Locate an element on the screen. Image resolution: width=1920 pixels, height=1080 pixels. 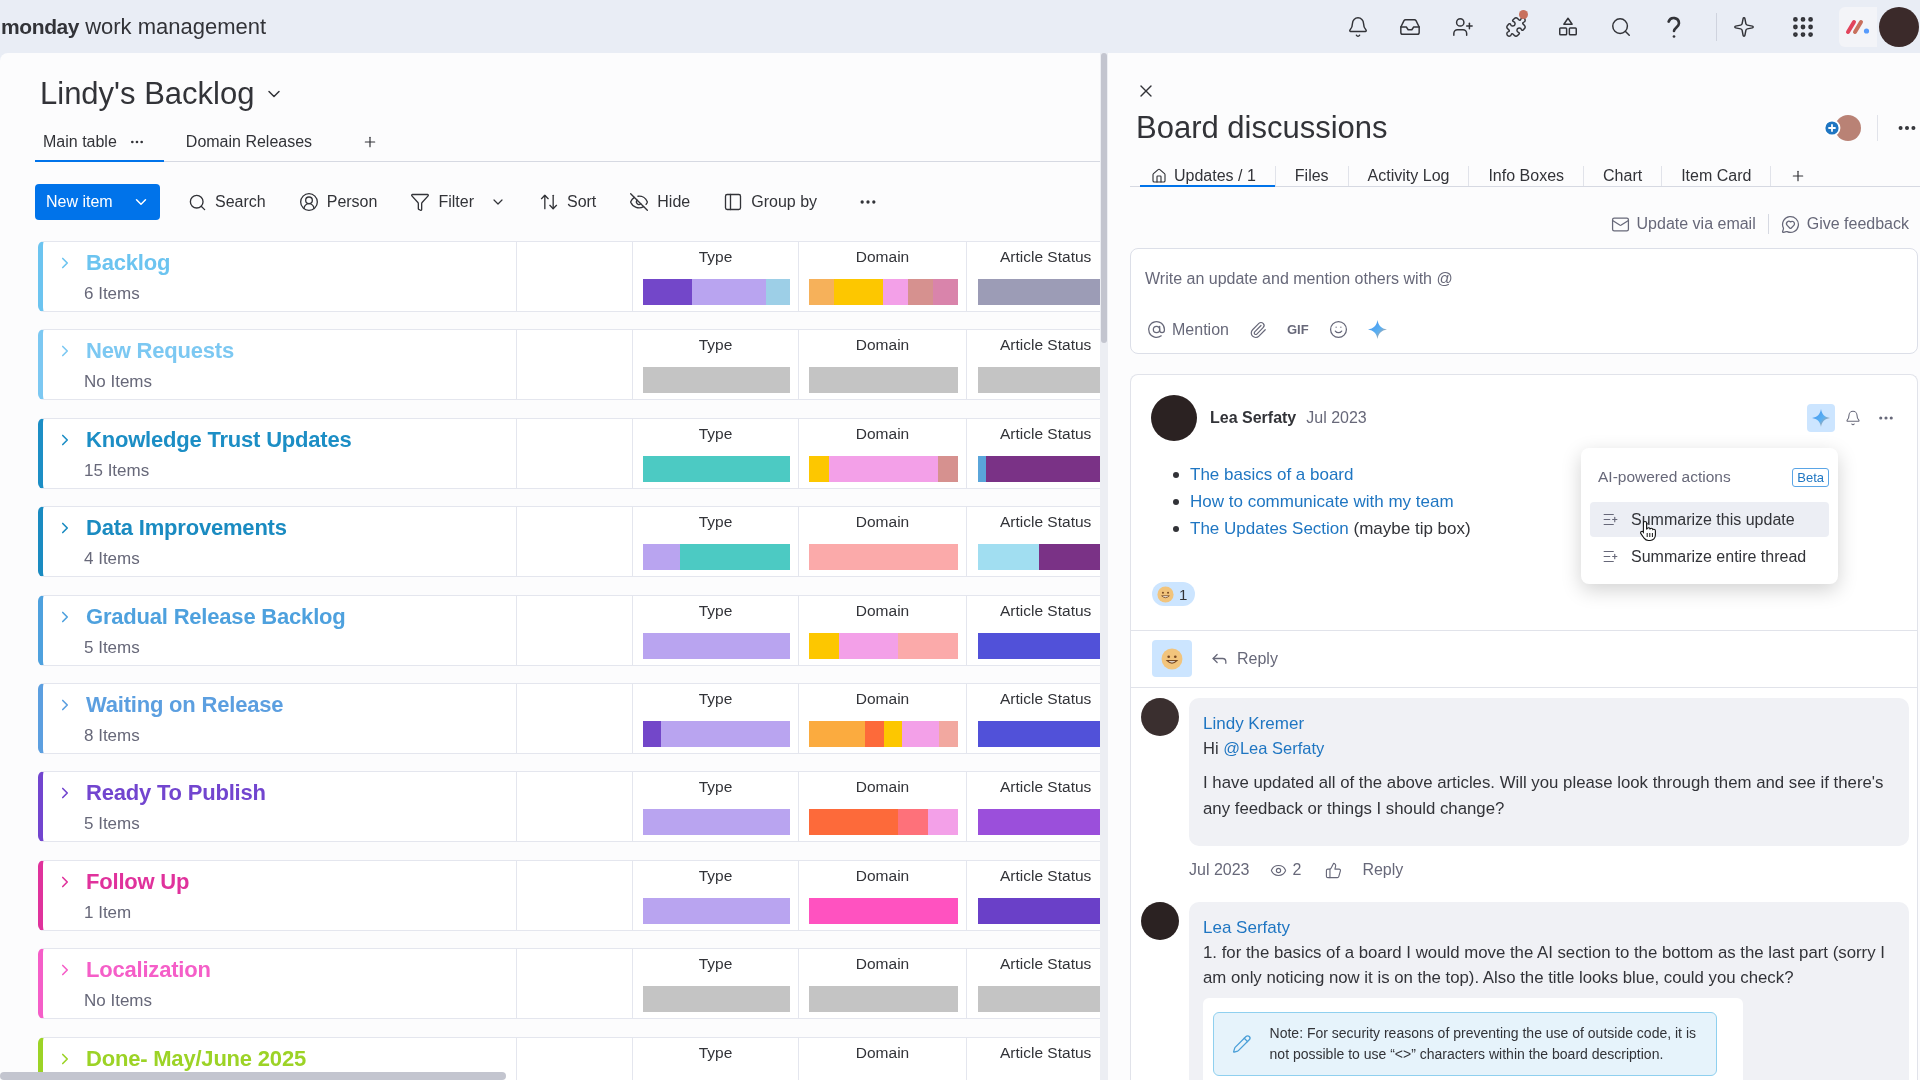
mention-link: @Lea Serfaty is located at coordinates (1274, 748).